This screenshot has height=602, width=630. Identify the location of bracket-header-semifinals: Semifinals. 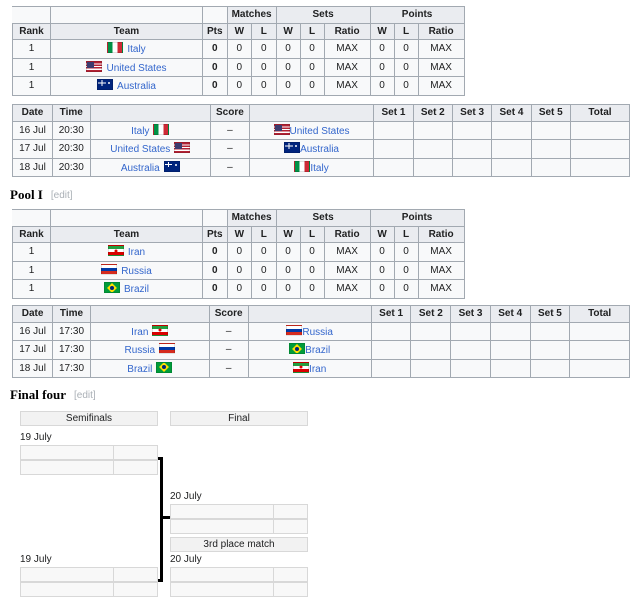
(89, 418).